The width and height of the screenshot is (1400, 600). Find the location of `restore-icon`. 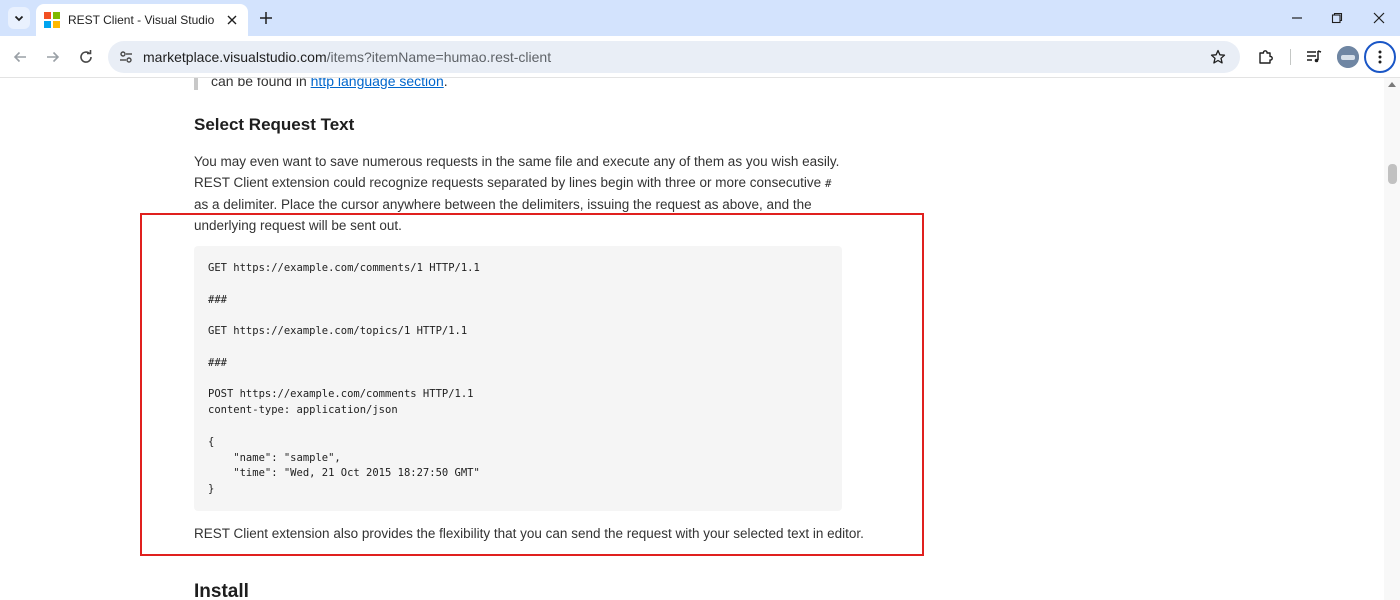

restore-icon is located at coordinates (1337, 18).